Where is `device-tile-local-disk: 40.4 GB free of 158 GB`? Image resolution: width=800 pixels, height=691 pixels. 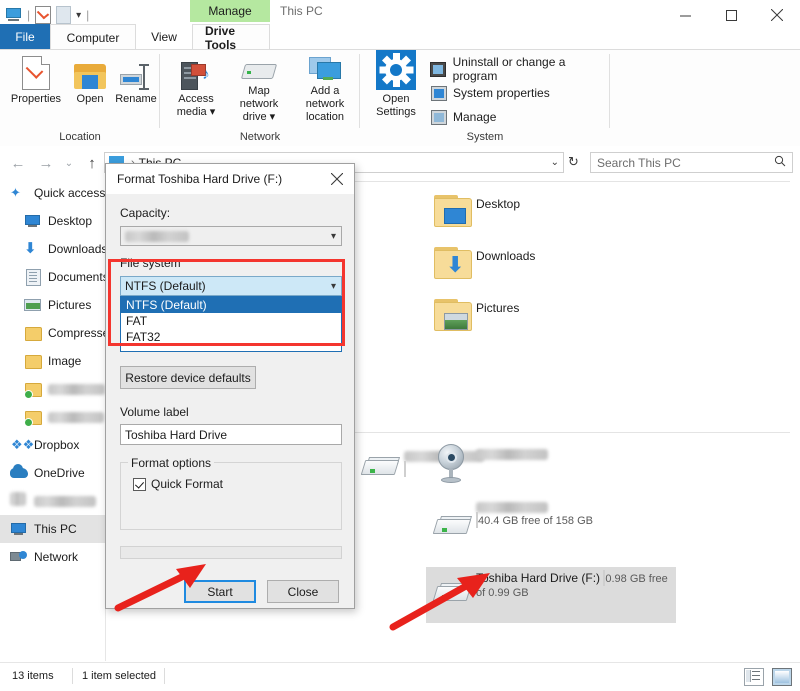
device-tile-local-disk: 40.4 GB free of 158 GB is located at coordinates (556, 521).